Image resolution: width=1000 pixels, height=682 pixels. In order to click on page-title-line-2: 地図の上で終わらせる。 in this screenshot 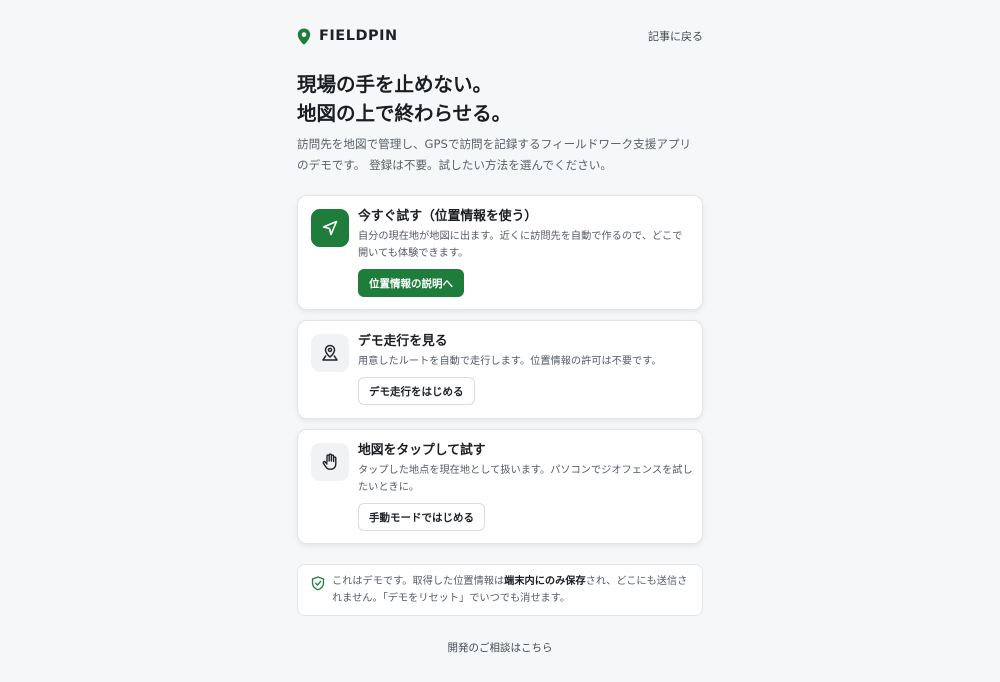, I will do `click(404, 113)`.